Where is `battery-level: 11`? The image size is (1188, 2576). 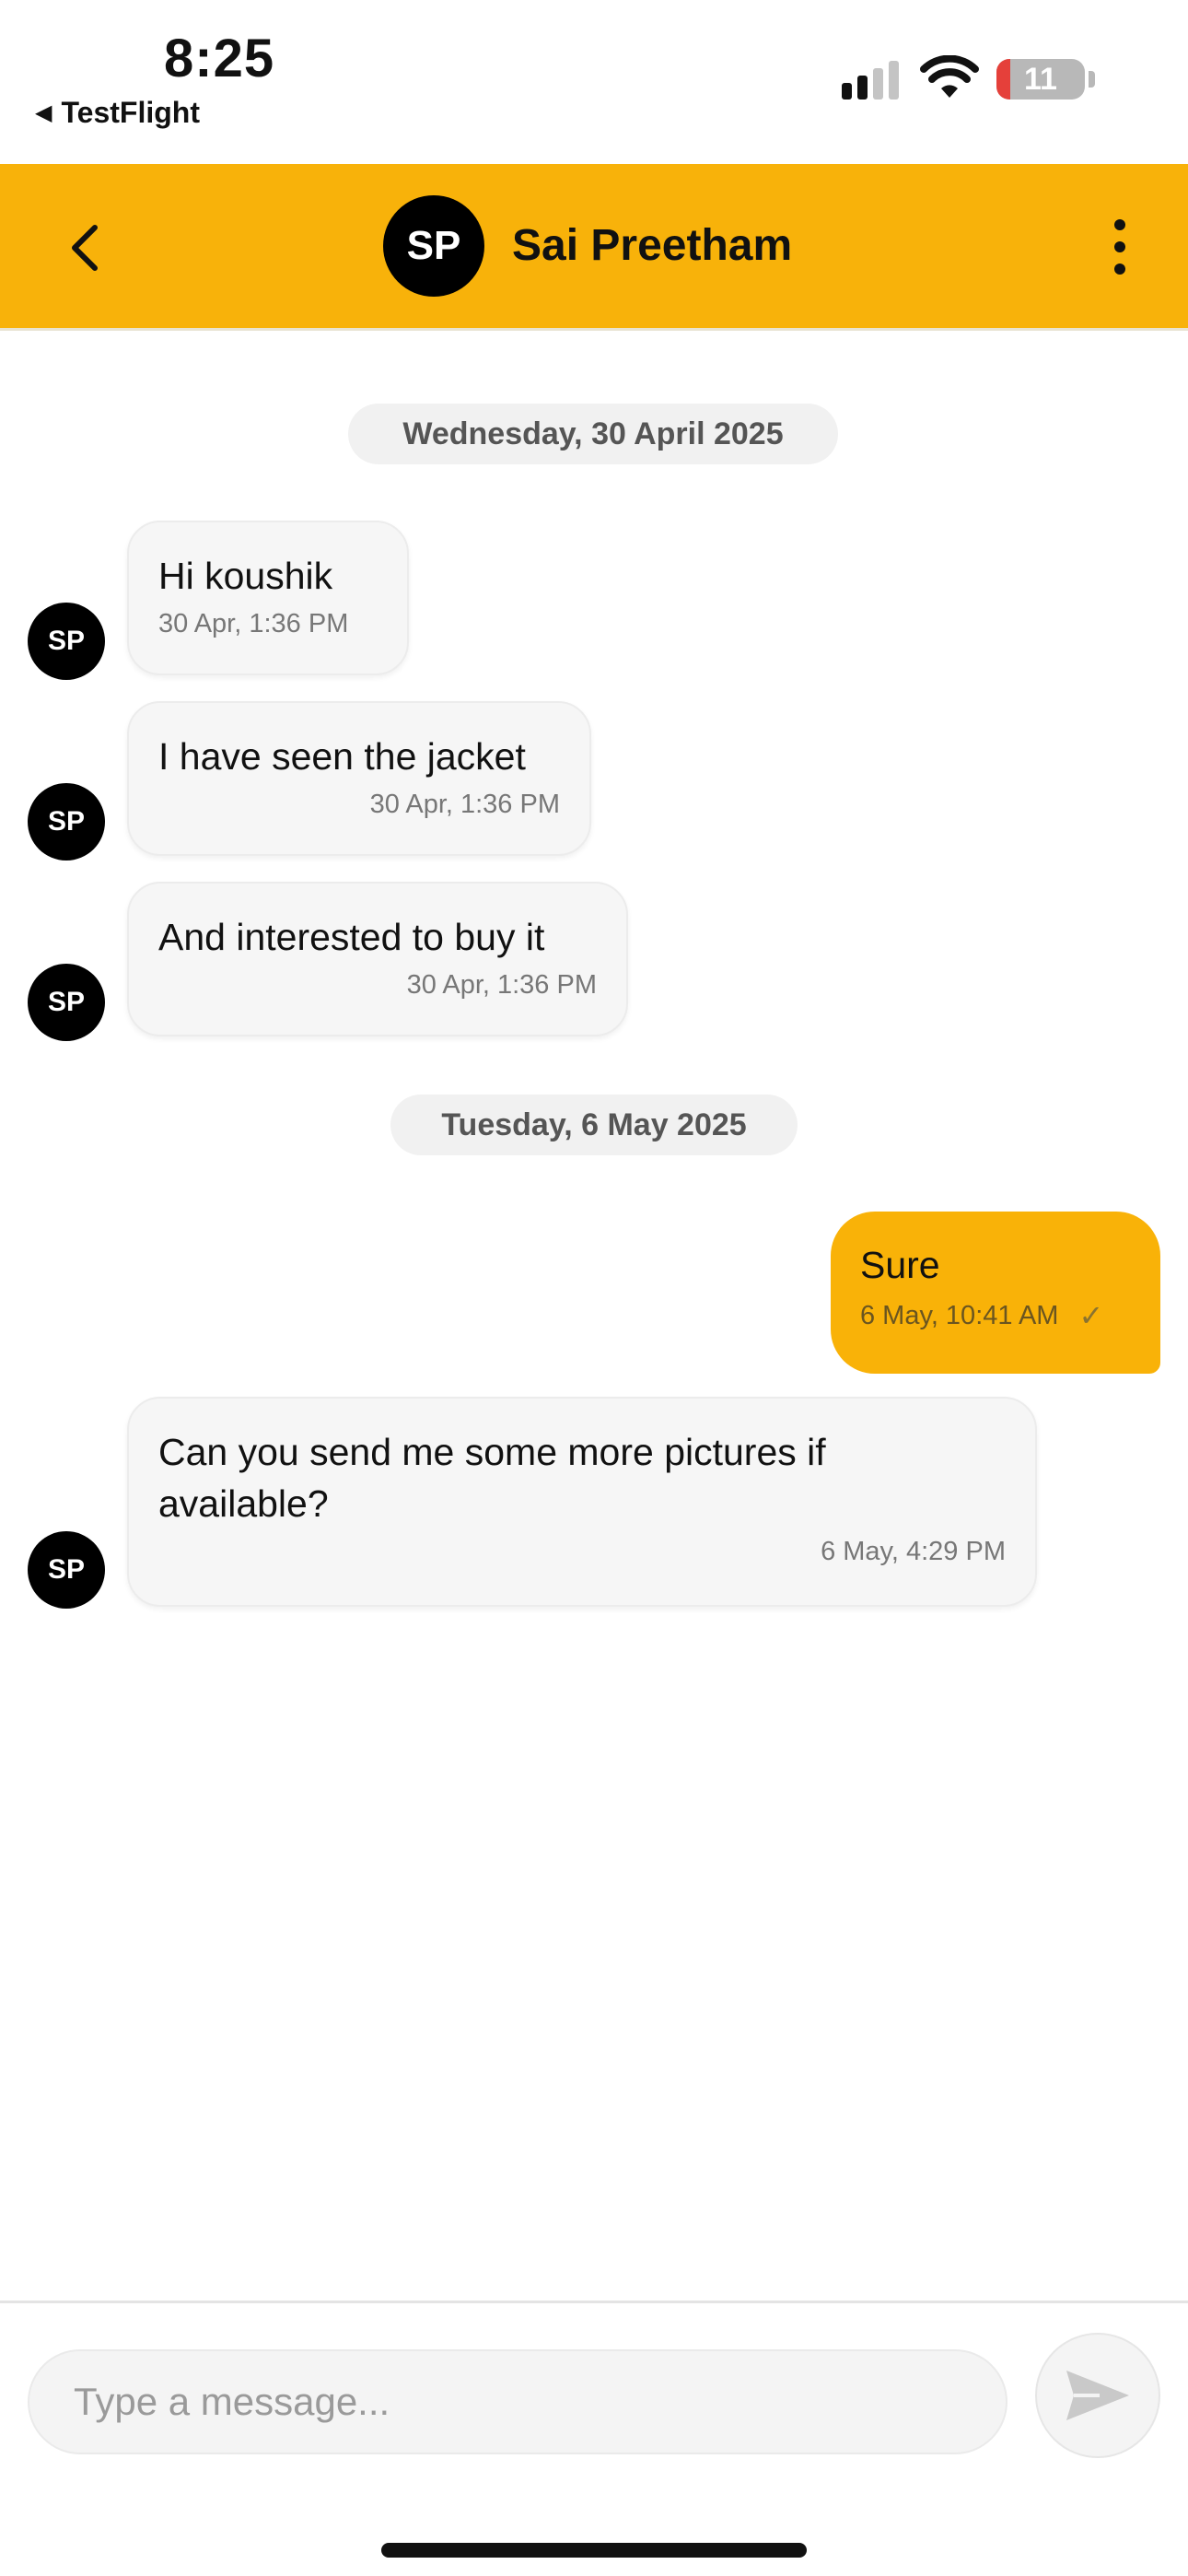
battery-level: 11 is located at coordinates (1040, 79).